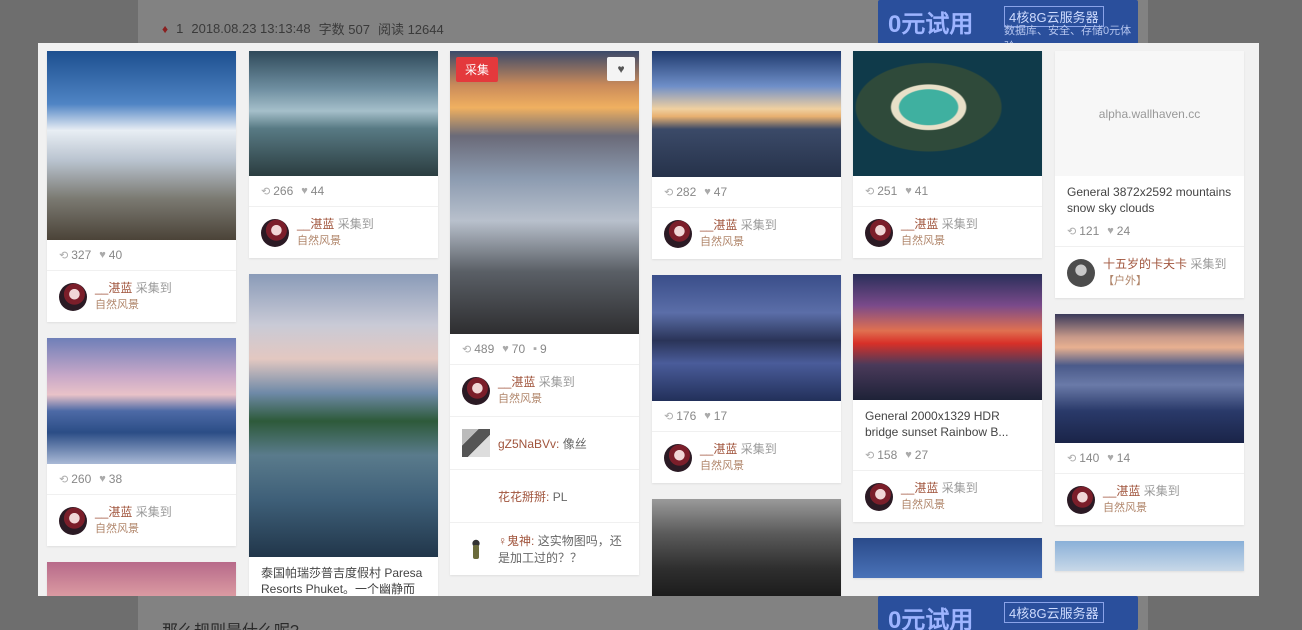  I want to click on pin-card: ⟲ 266 ♥ 44 __湛蓝 采集到 自然风景, so click(343, 154).